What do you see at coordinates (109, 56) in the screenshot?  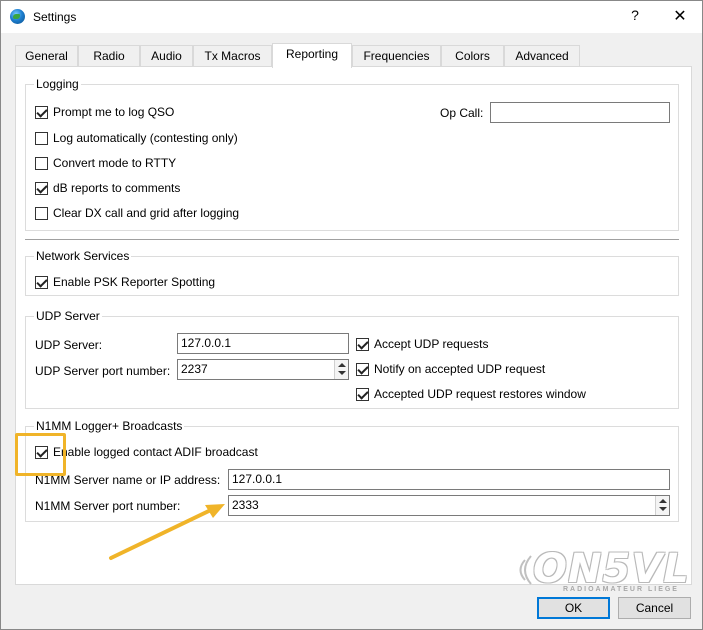 I see `tab-radio: Radio` at bounding box center [109, 56].